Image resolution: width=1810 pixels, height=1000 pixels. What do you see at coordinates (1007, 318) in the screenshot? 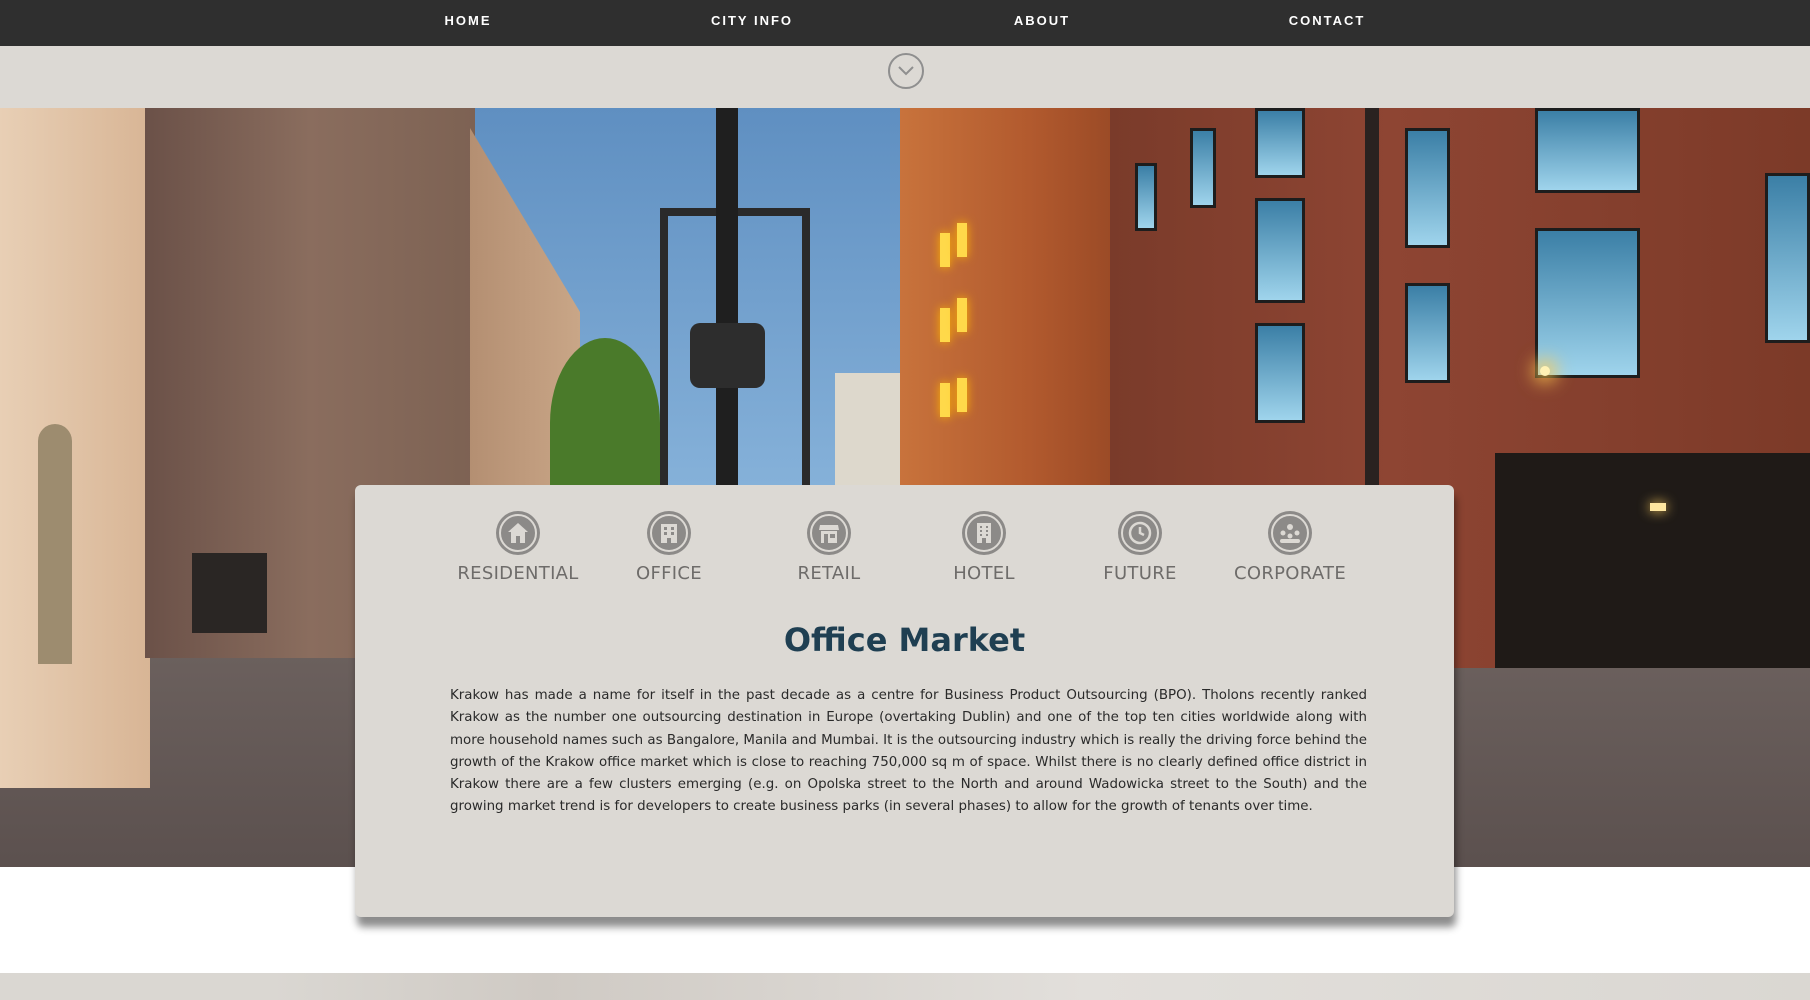
I see `lit-tower` at bounding box center [1007, 318].